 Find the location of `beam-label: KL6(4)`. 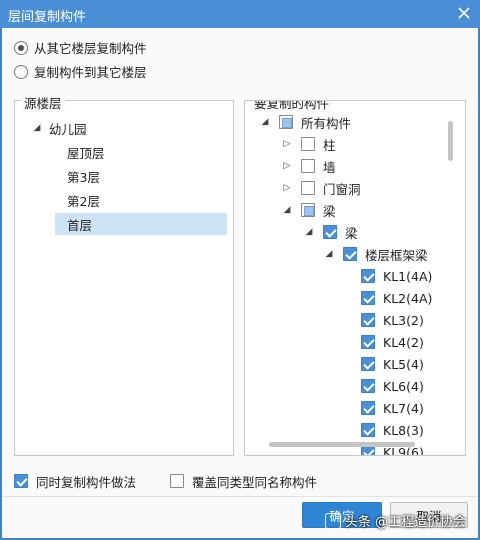

beam-label: KL6(4) is located at coordinates (403, 386).